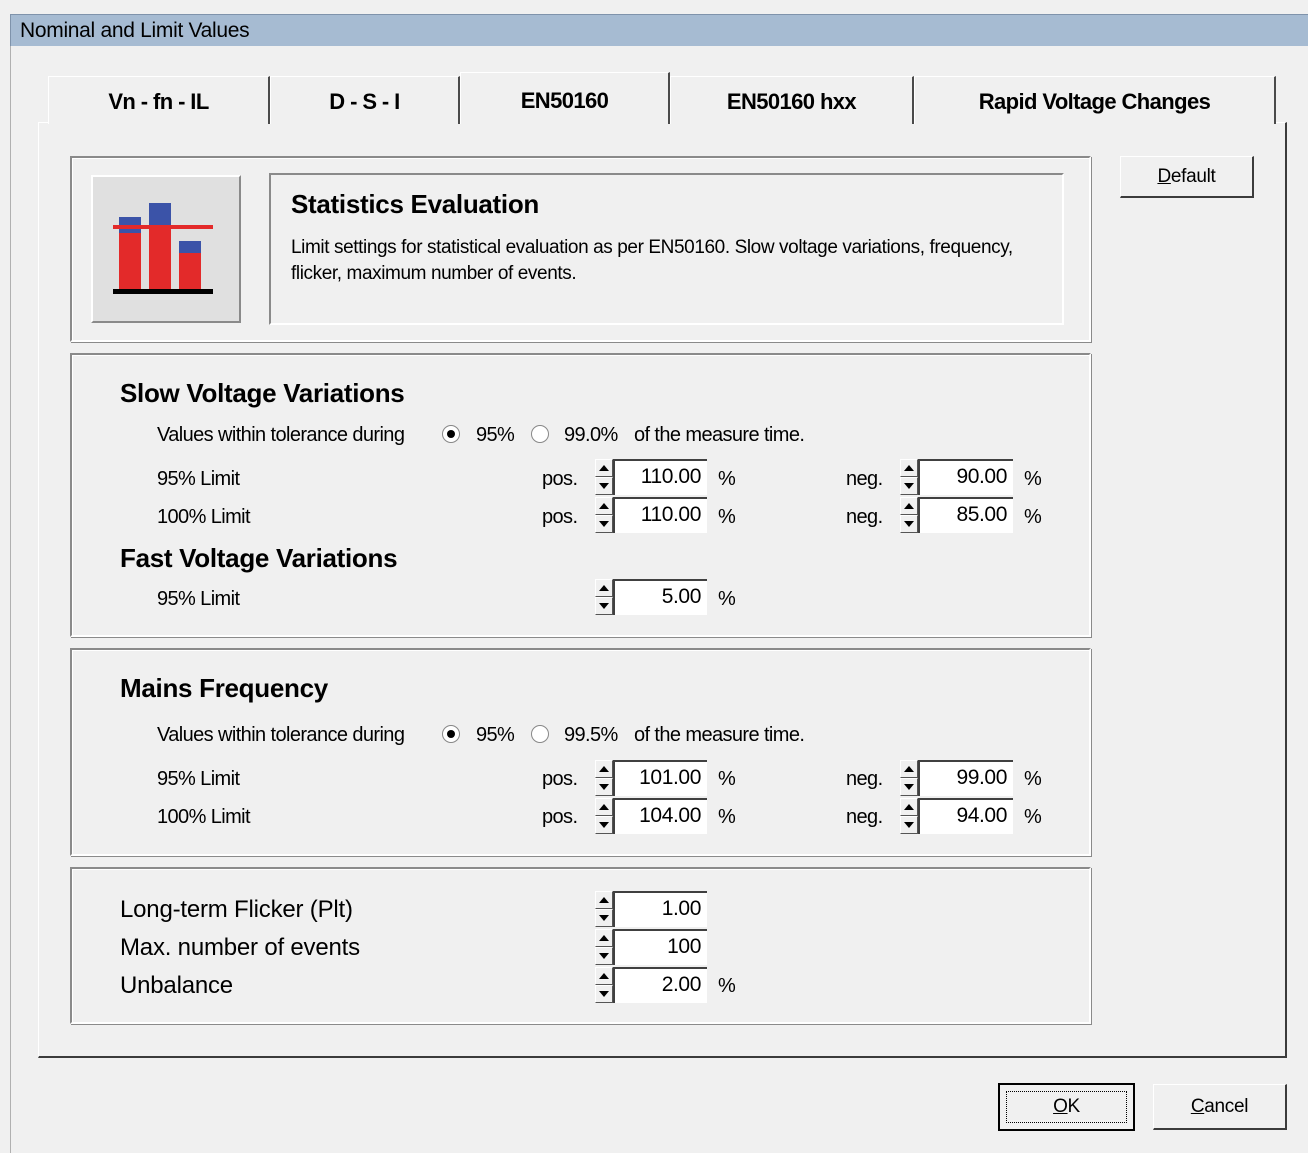 This screenshot has width=1308, height=1153. What do you see at coordinates (224, 688) in the screenshot?
I see `mains-frequency-heading: Mains Frequency` at bounding box center [224, 688].